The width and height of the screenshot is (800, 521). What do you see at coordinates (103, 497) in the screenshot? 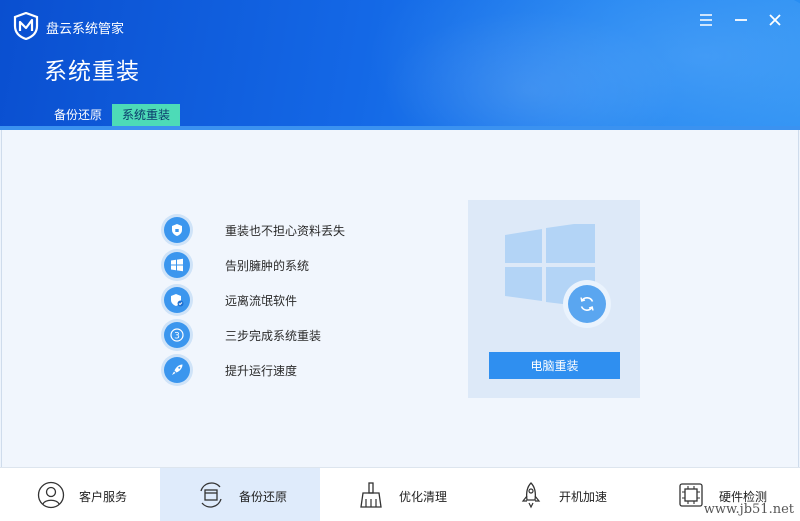
I see `nav-label: 客户服务` at bounding box center [103, 497].